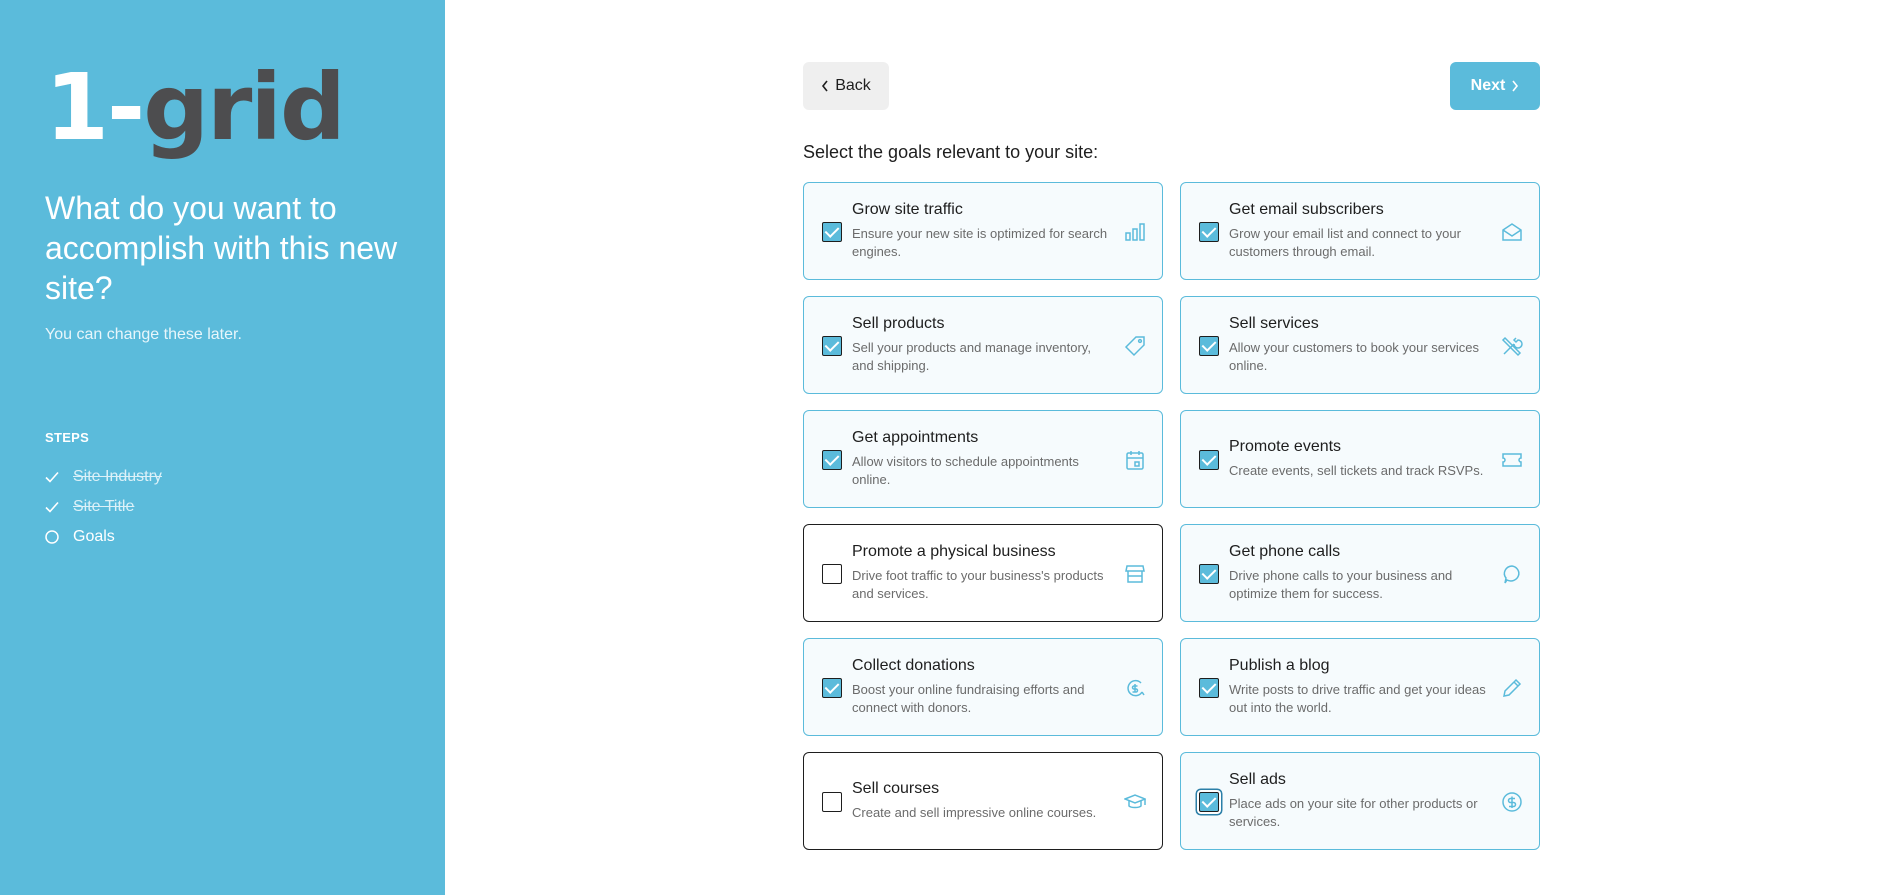 The image size is (1893, 895). I want to click on step-label: Site Title, so click(104, 506).